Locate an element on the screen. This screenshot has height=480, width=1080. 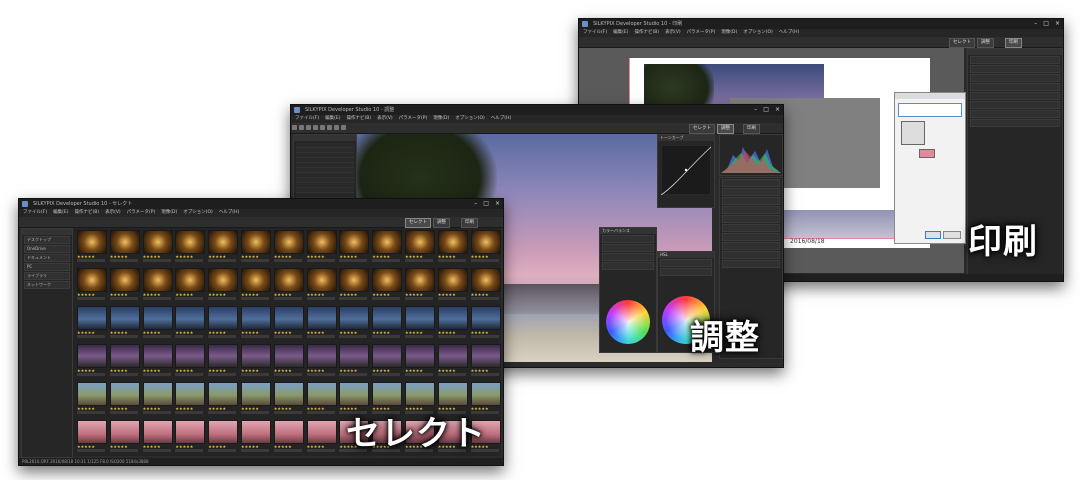
printer-select is located at coordinates (1015, 60).